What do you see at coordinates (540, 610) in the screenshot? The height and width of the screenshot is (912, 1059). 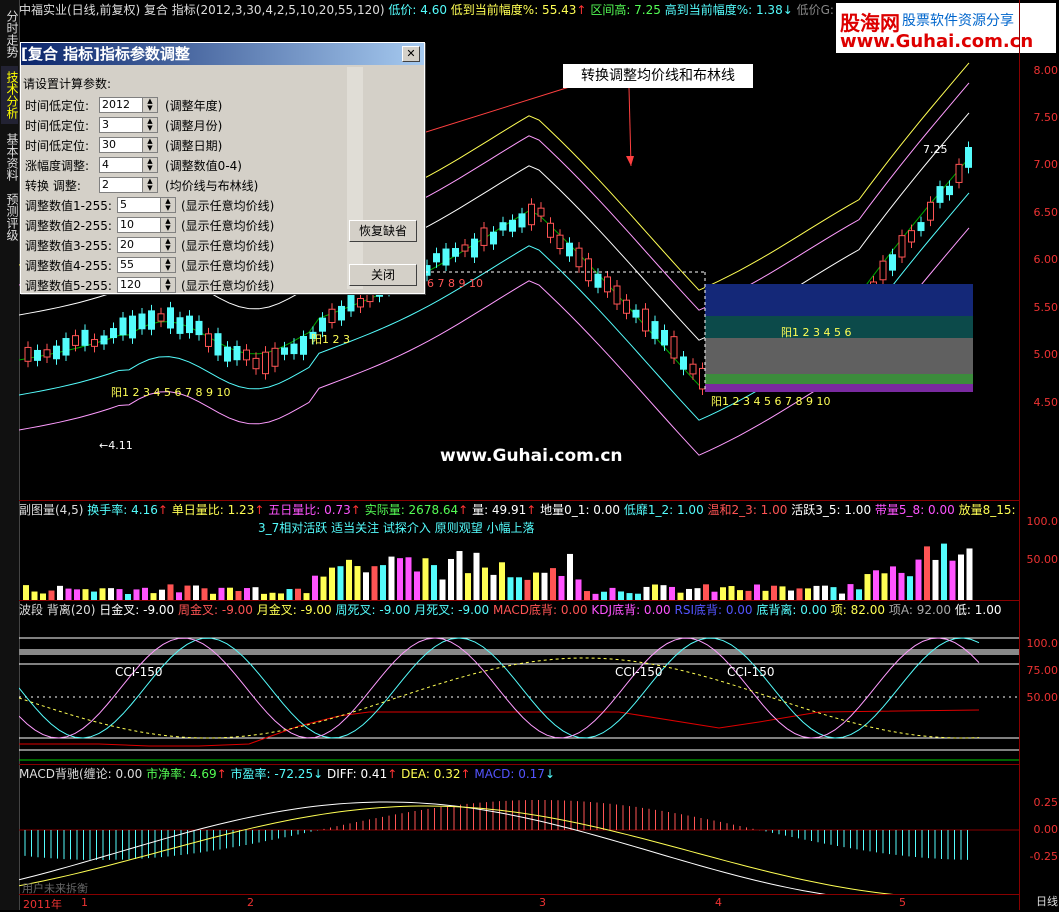 I see `band-macd: MACD底背: 0.00` at bounding box center [540, 610].